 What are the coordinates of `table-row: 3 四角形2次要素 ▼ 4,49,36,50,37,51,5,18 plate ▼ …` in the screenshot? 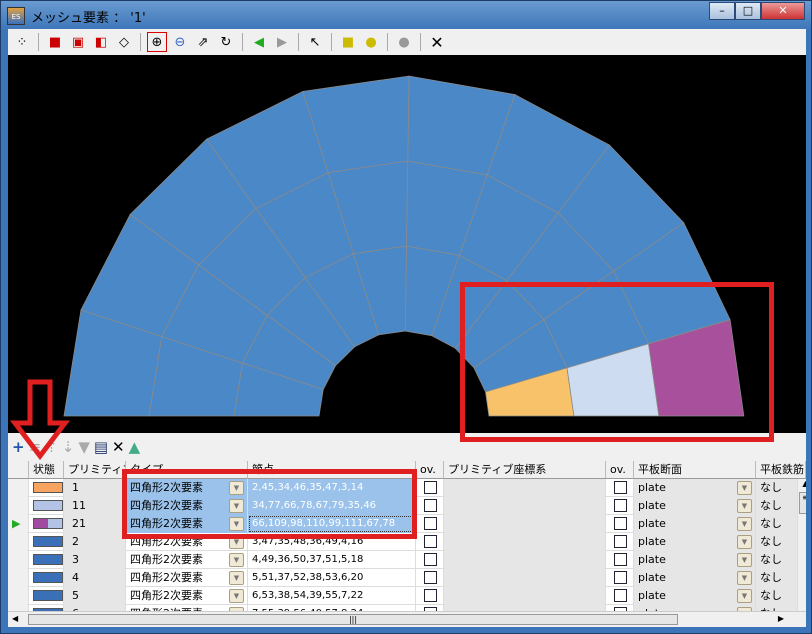 It's located at (403, 560).